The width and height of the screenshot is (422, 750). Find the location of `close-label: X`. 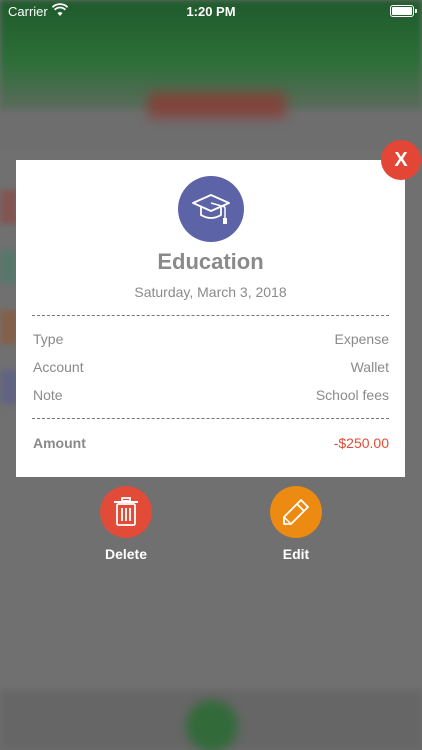

close-label: X is located at coordinates (401, 159).